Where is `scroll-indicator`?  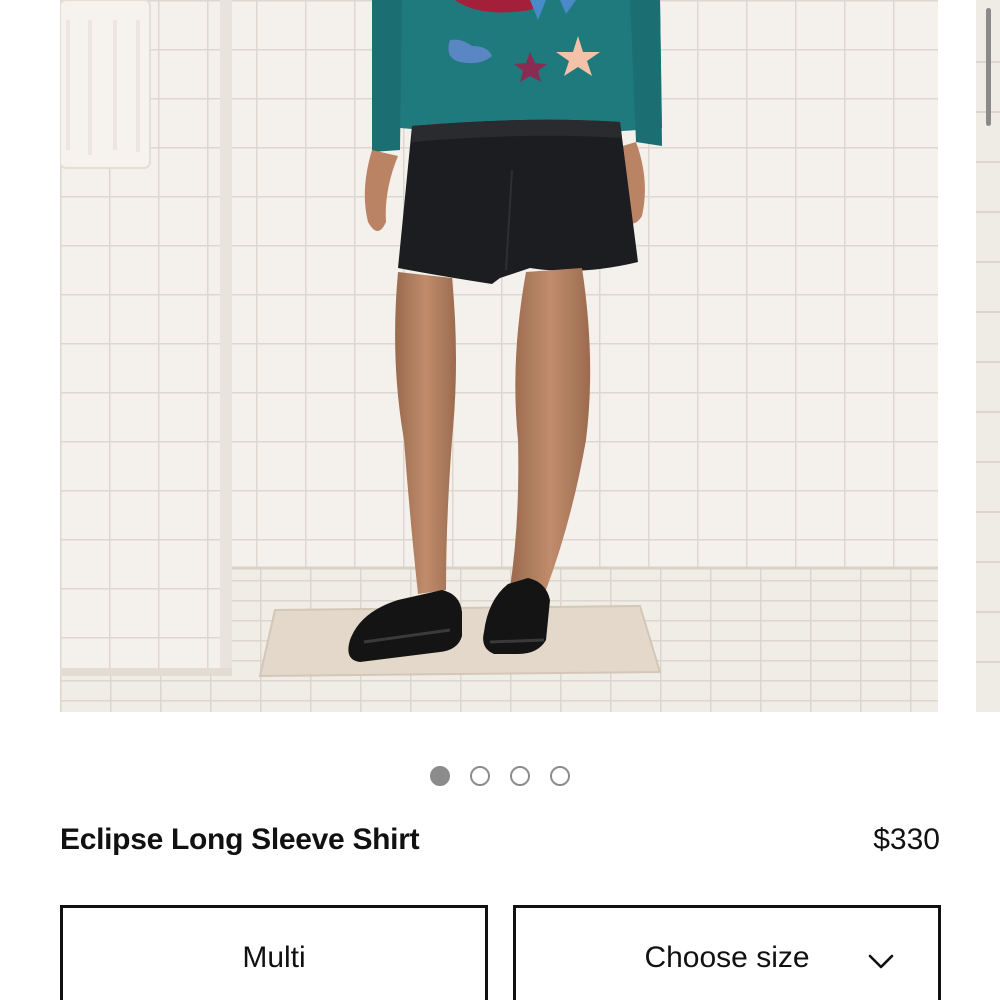
scroll-indicator is located at coordinates (988, 67).